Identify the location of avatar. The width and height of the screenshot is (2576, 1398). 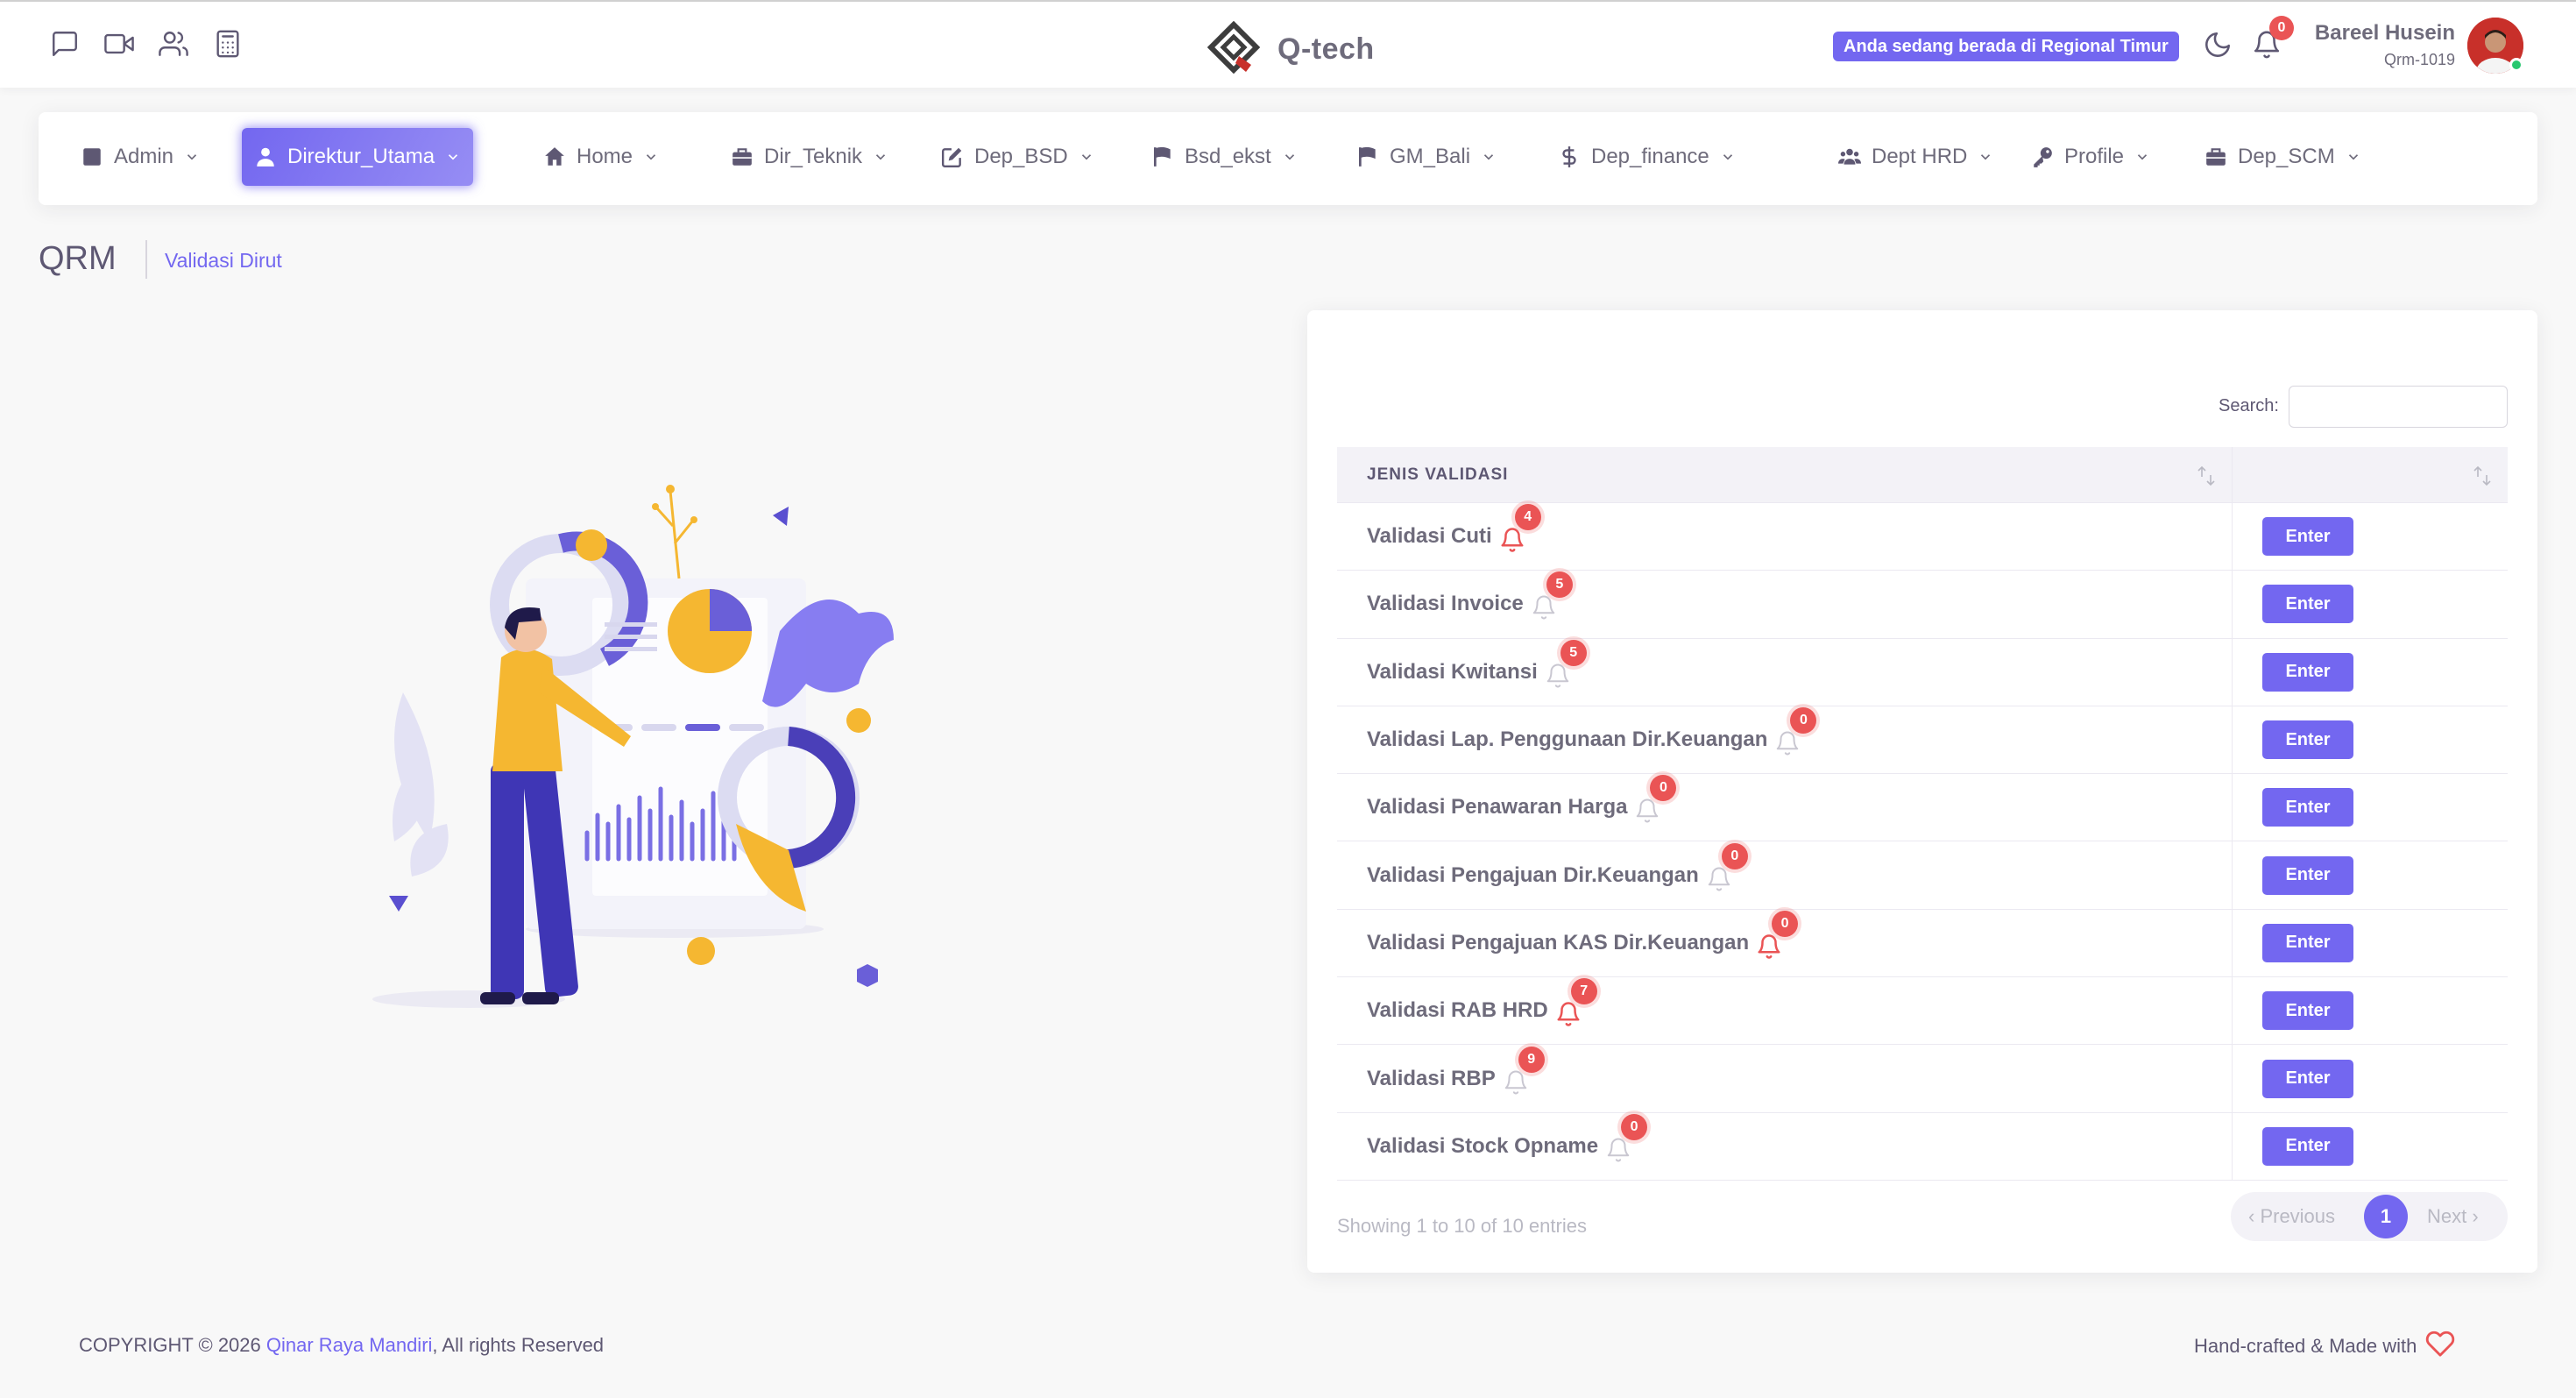
(2495, 52).